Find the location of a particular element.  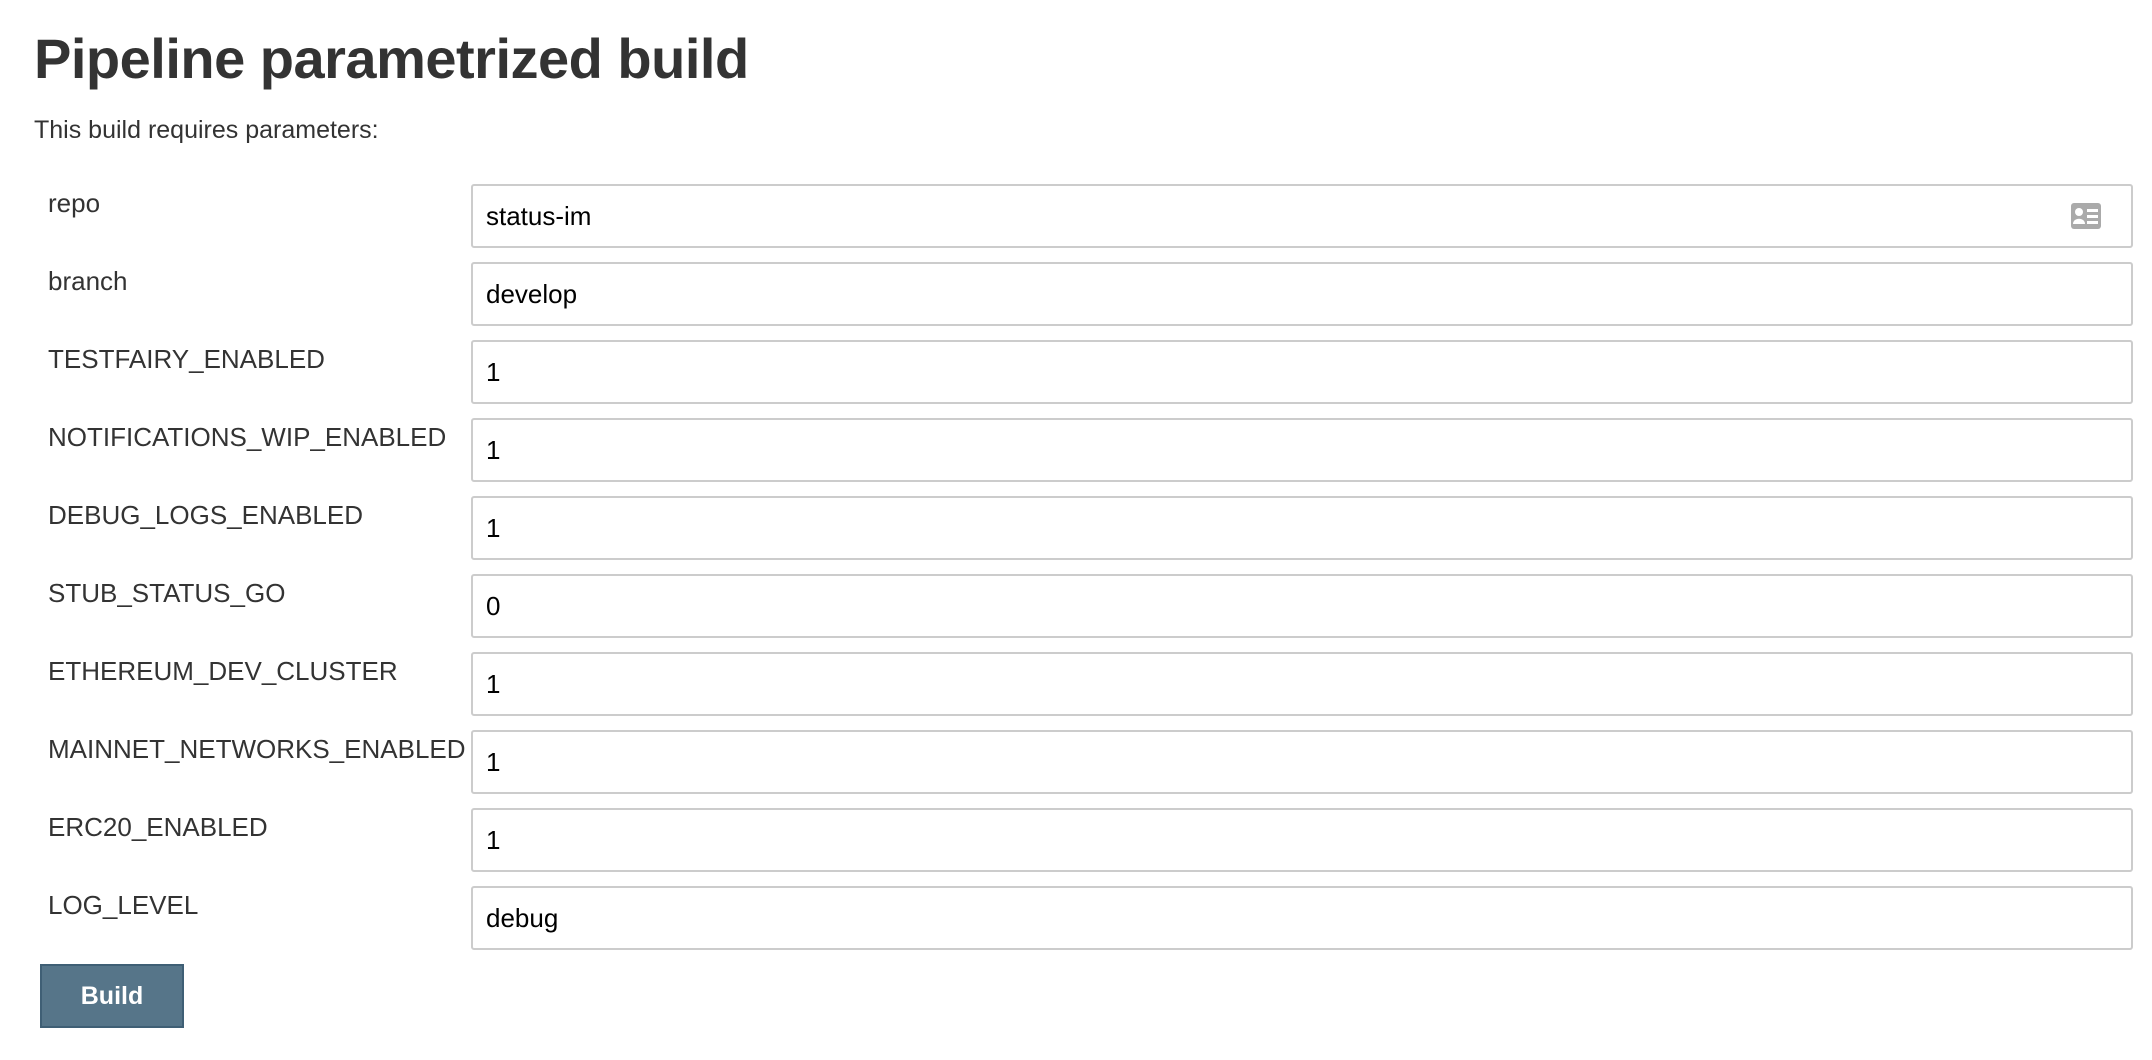

param-label: repo is located at coordinates (74, 203).